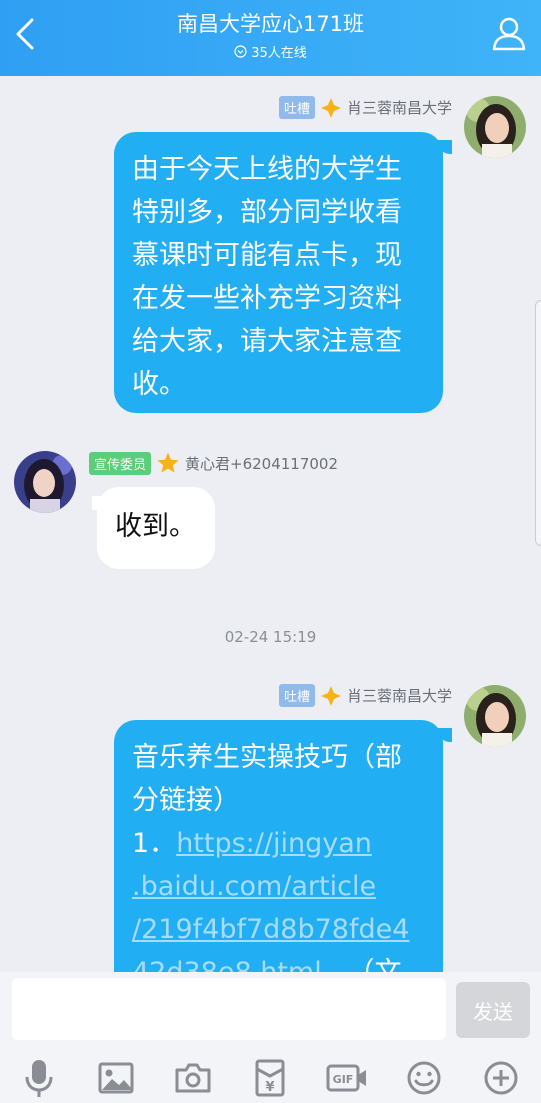 The height and width of the screenshot is (1103, 541). Describe the element at coordinates (267, 255) in the screenshot. I see `message-line: 慕课时可能有点卡，现` at that location.